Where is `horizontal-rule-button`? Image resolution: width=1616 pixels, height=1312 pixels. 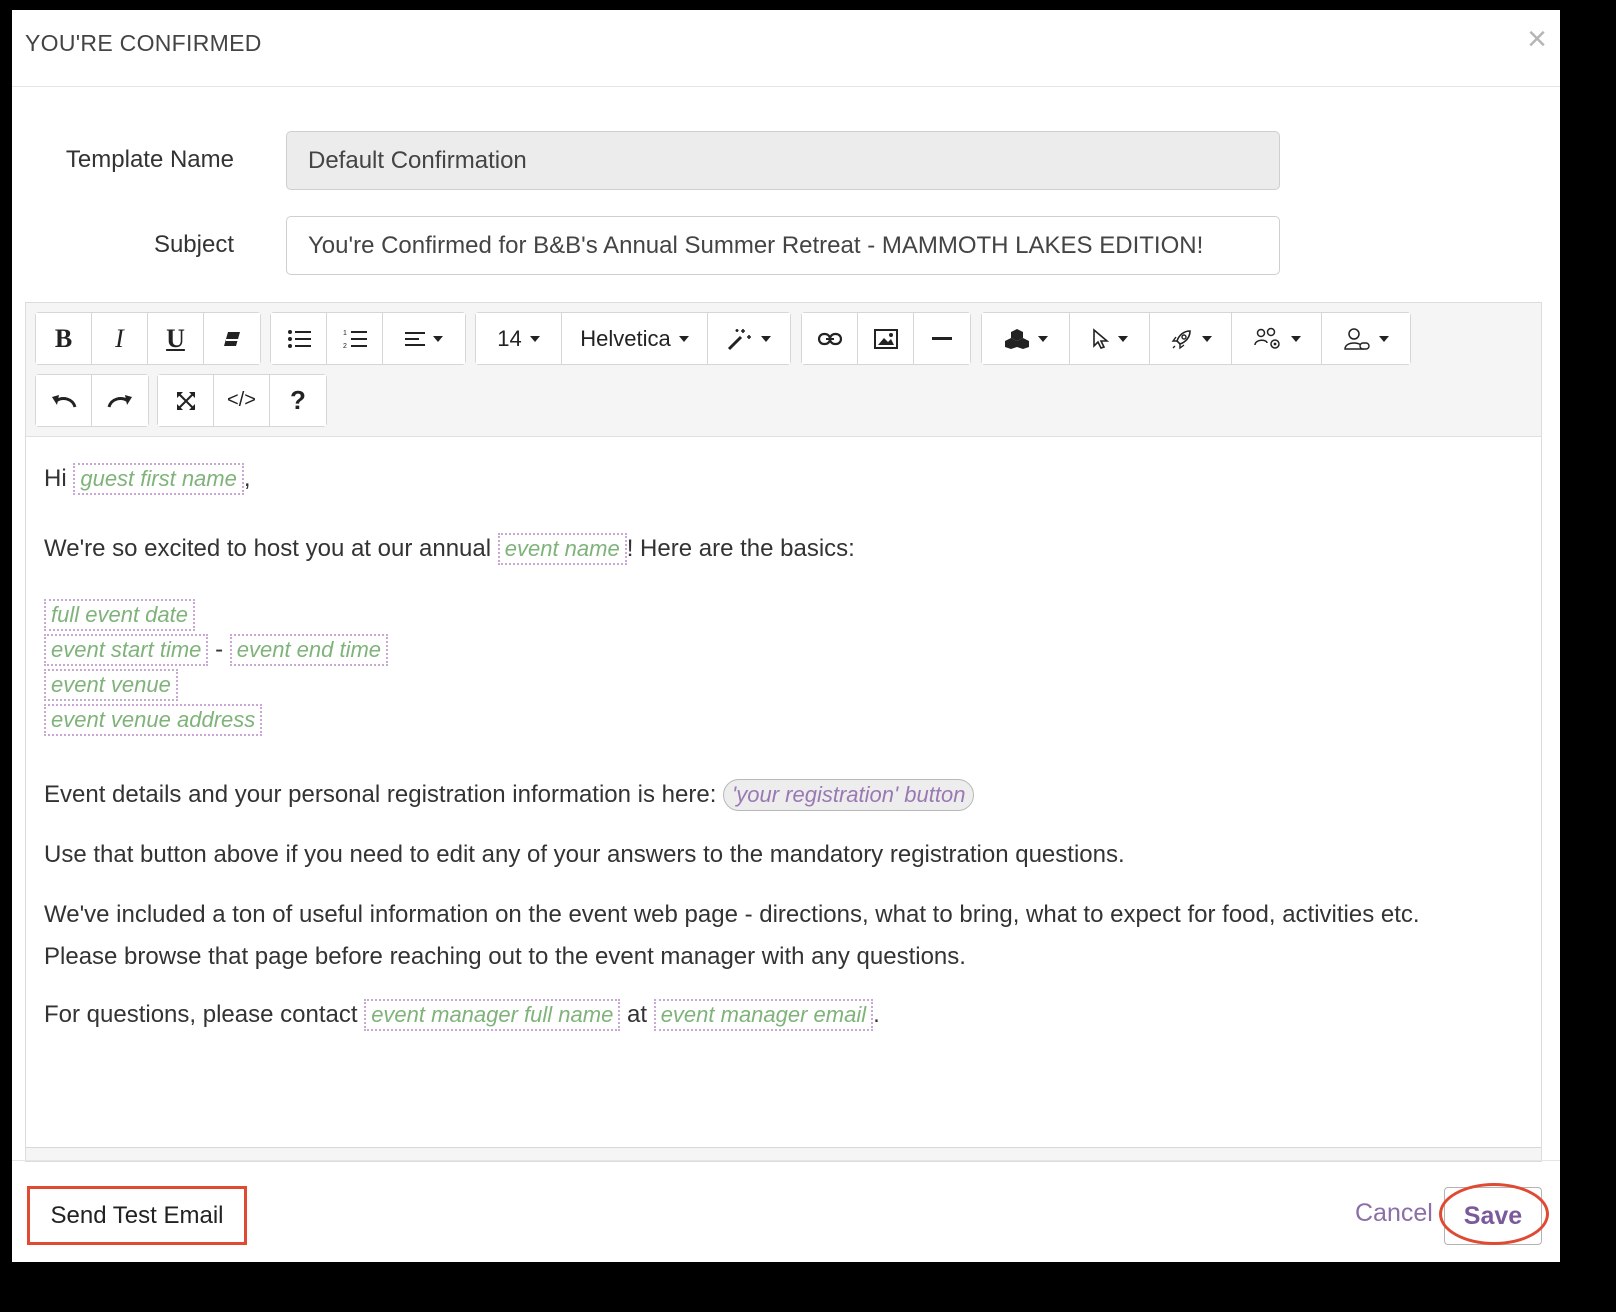
horizontal-rule-button is located at coordinates (942, 338).